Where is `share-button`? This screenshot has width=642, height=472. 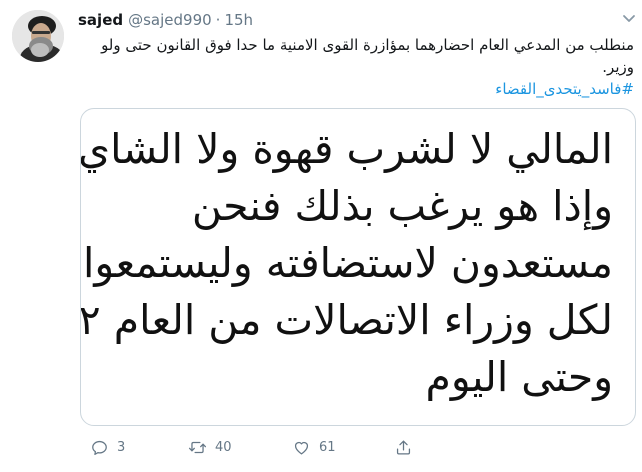
share-button is located at coordinates (403, 447).